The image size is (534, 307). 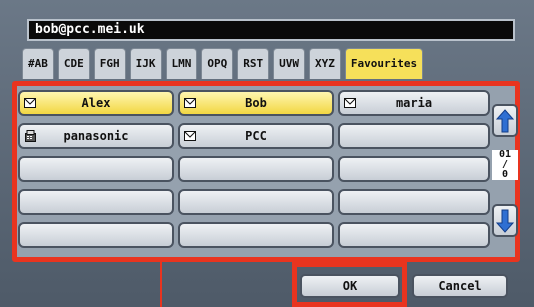 What do you see at coordinates (253, 63) in the screenshot?
I see `tab-rst: RST` at bounding box center [253, 63].